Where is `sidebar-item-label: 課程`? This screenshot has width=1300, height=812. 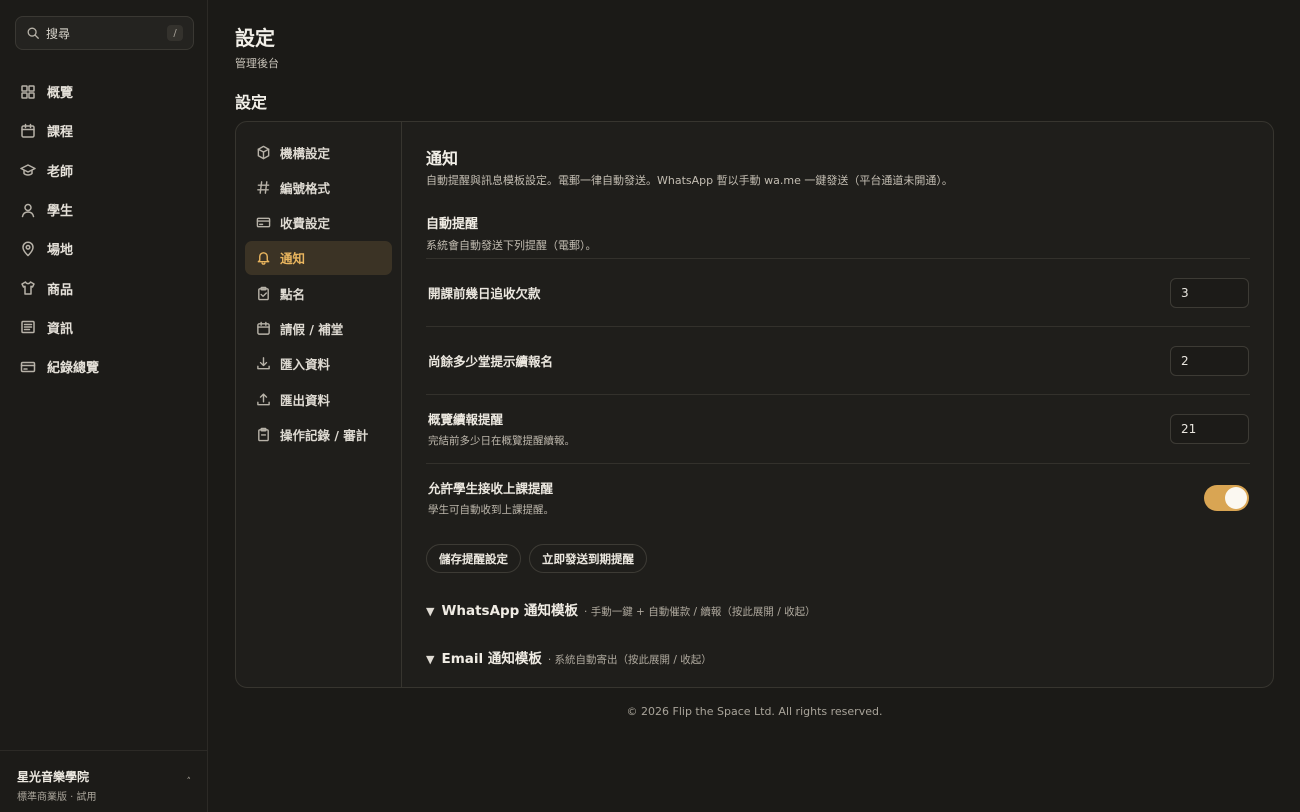 sidebar-item-label: 課程 is located at coordinates (60, 133).